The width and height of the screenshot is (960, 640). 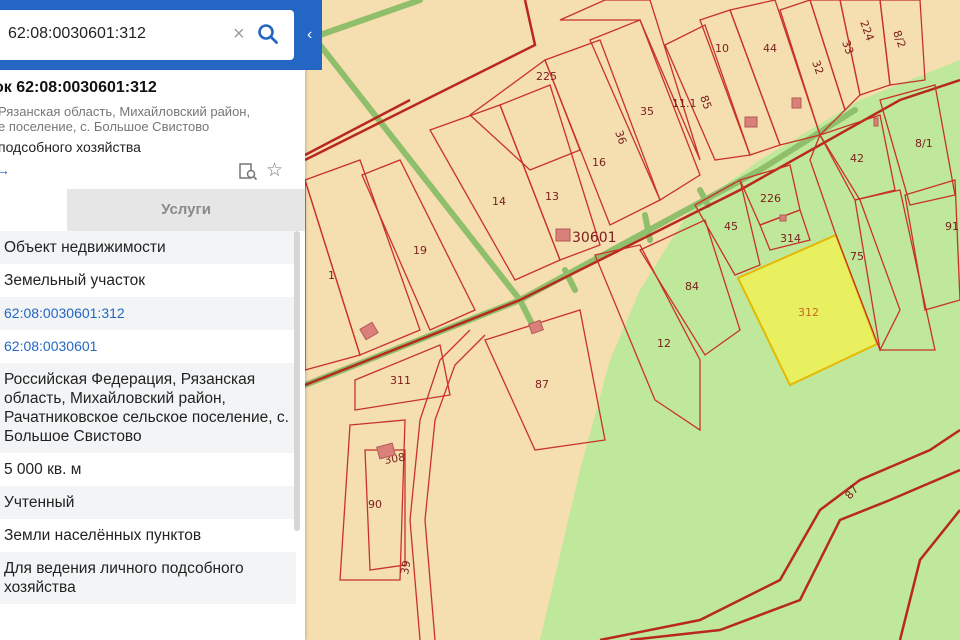 What do you see at coordinates (770, 48) in the screenshot?
I see `svg-text: 44` at bounding box center [770, 48].